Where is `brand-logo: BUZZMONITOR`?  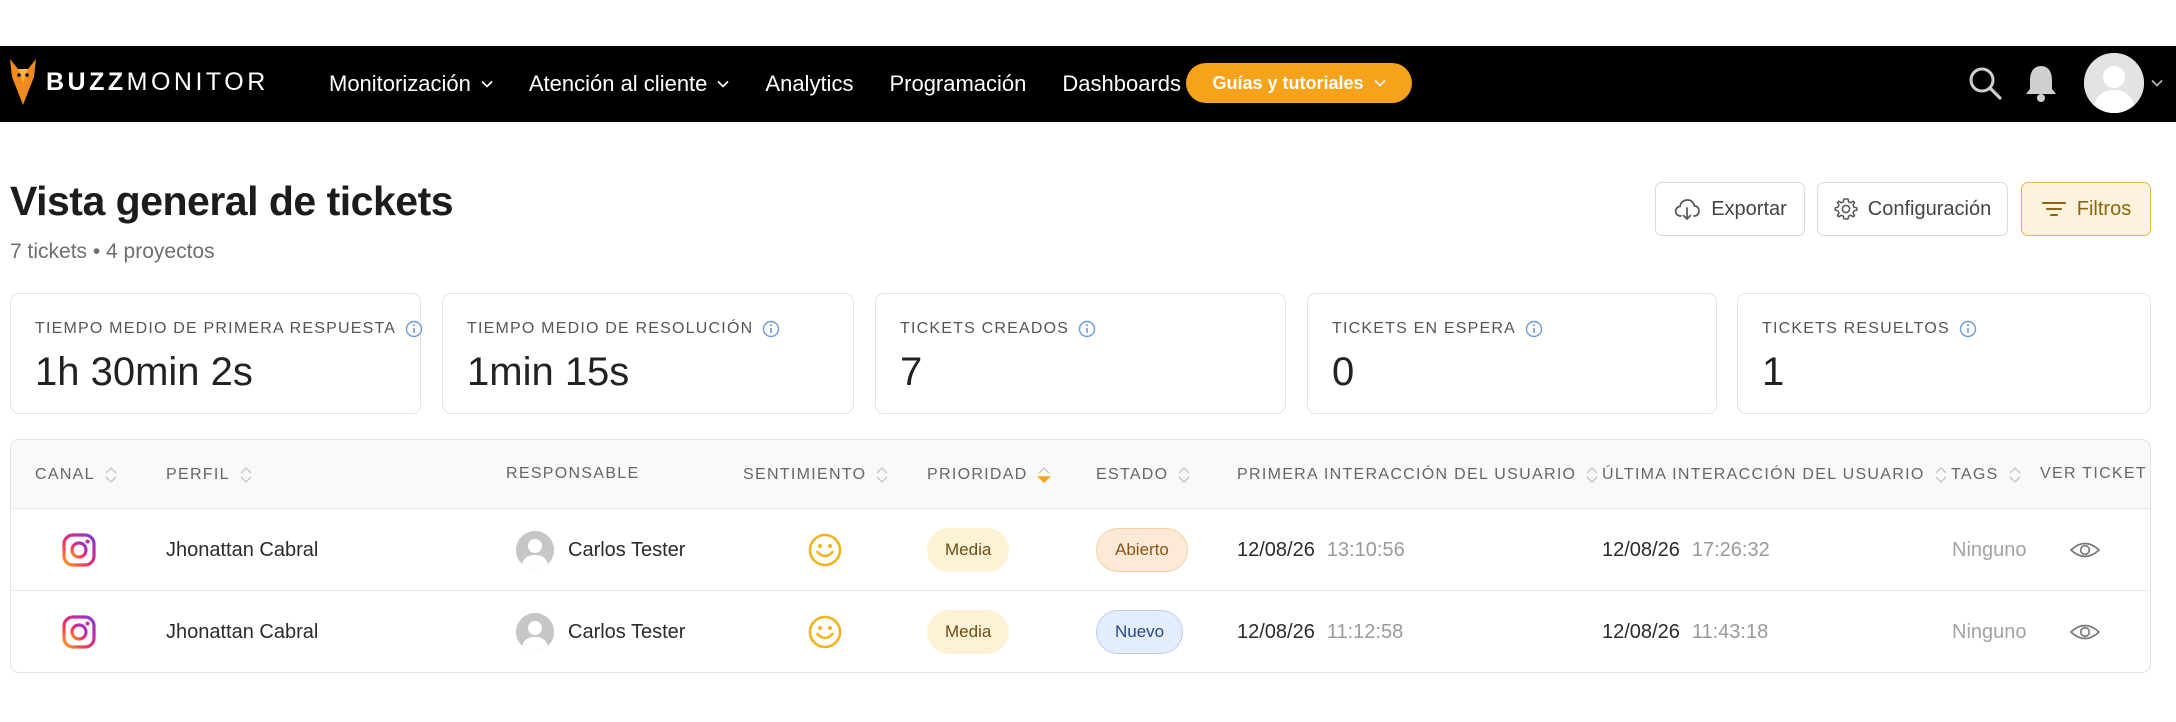 brand-logo: BUZZMONITOR is located at coordinates (138, 82).